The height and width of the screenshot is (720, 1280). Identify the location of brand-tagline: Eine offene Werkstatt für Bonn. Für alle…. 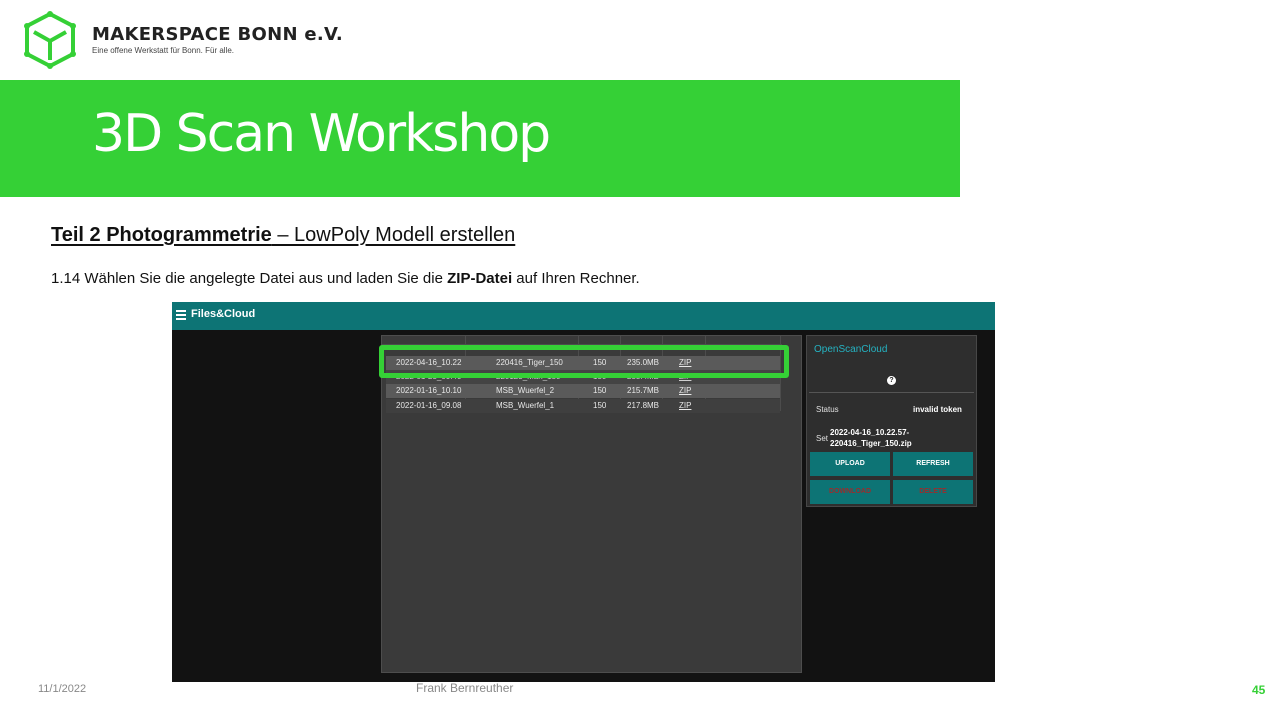
(163, 50).